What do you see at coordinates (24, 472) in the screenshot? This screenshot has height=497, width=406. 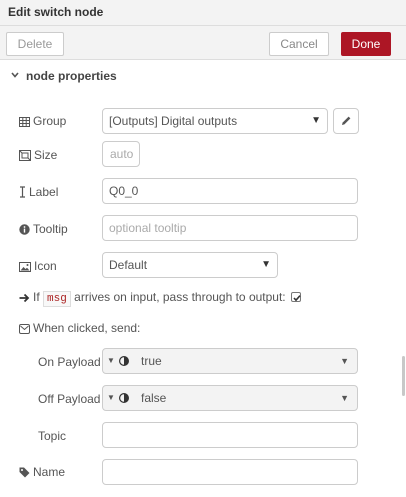 I see `tag-icon` at bounding box center [24, 472].